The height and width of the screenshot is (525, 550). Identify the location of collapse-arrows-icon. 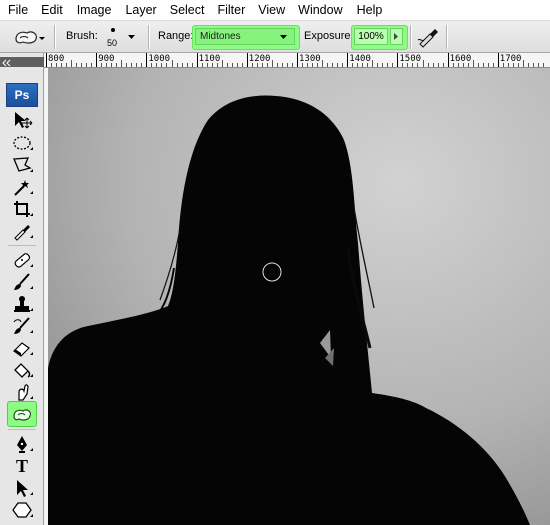
(6, 63).